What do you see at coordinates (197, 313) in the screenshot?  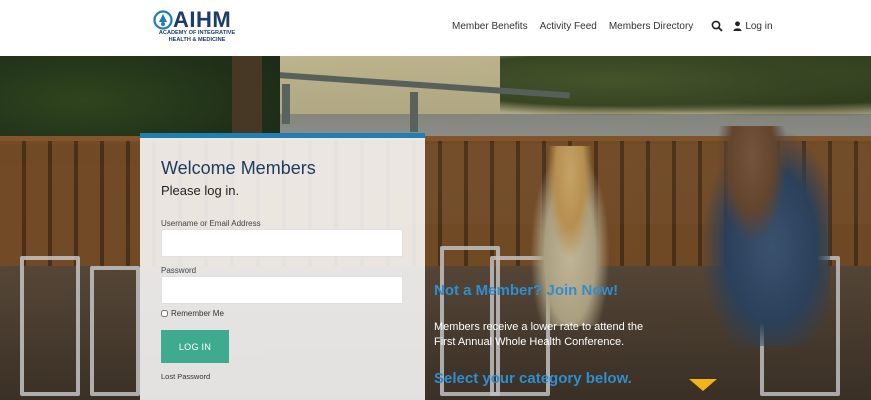 I see `remember-me-label: Remember Me` at bounding box center [197, 313].